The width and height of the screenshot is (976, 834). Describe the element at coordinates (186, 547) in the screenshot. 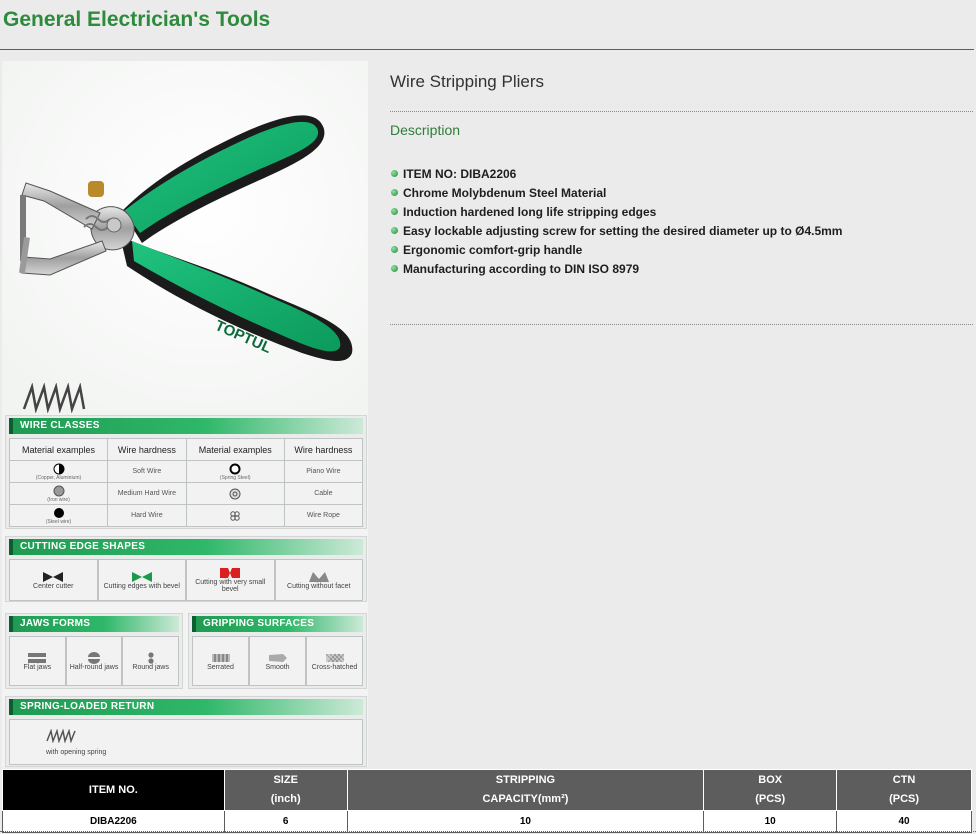

I see `cutting-edge-shapes-title: CUTTING EDGE SHAPES` at that location.